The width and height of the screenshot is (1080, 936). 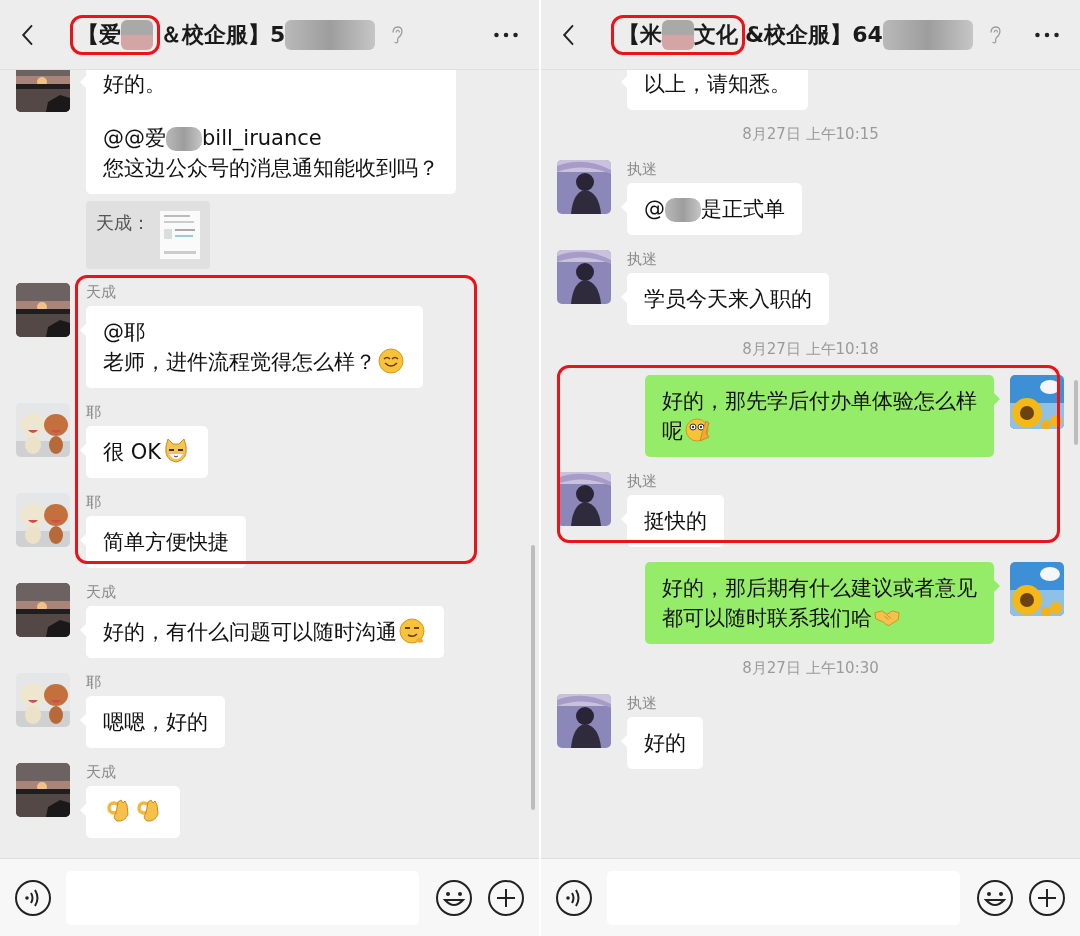 What do you see at coordinates (223, 34) in the screenshot?
I see `chat-title: ＆校企服】5` at bounding box center [223, 34].